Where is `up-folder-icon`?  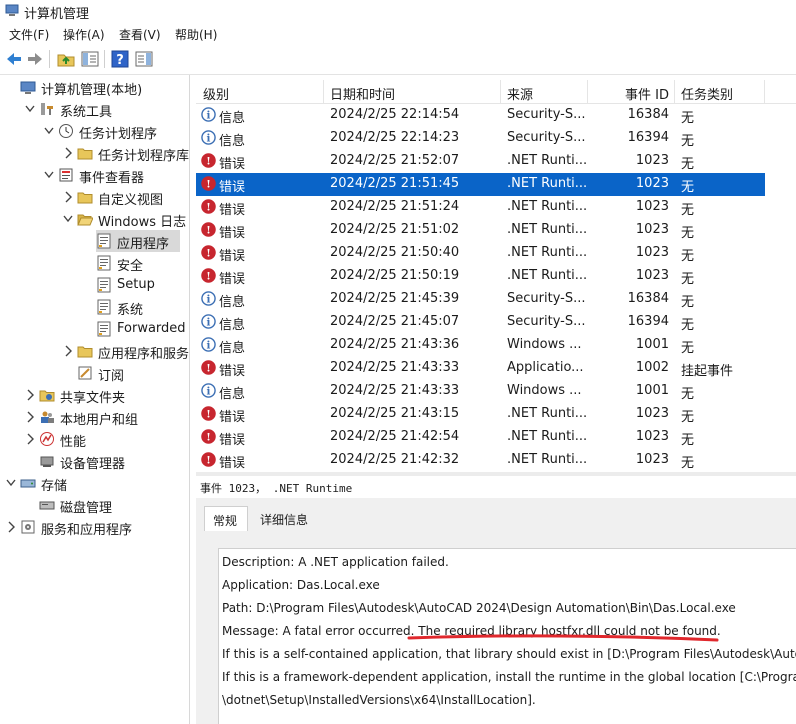
up-folder-icon is located at coordinates (66, 59).